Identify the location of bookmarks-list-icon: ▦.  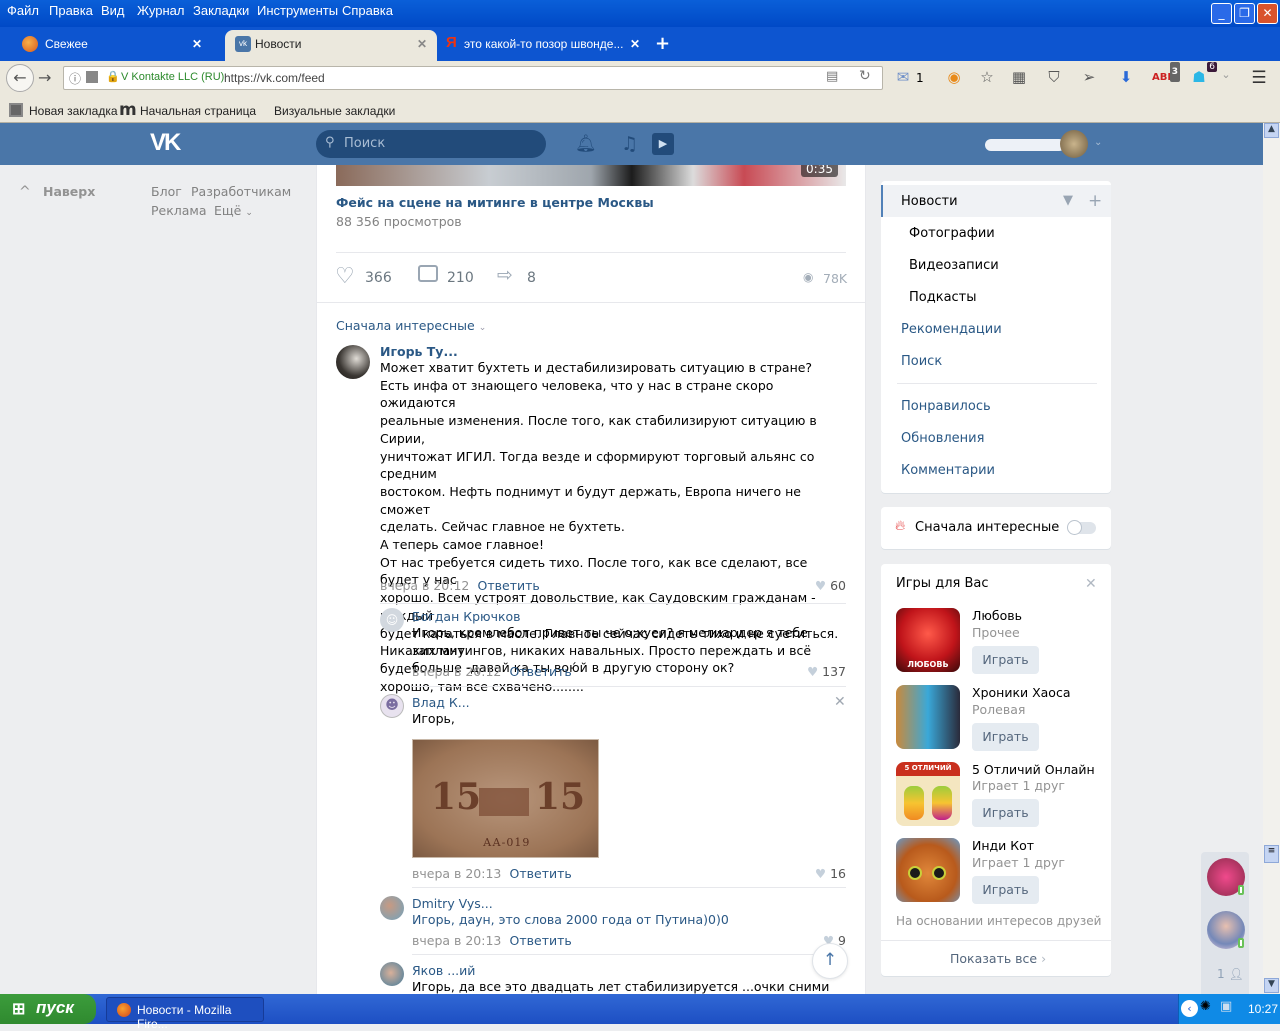
(1019, 78).